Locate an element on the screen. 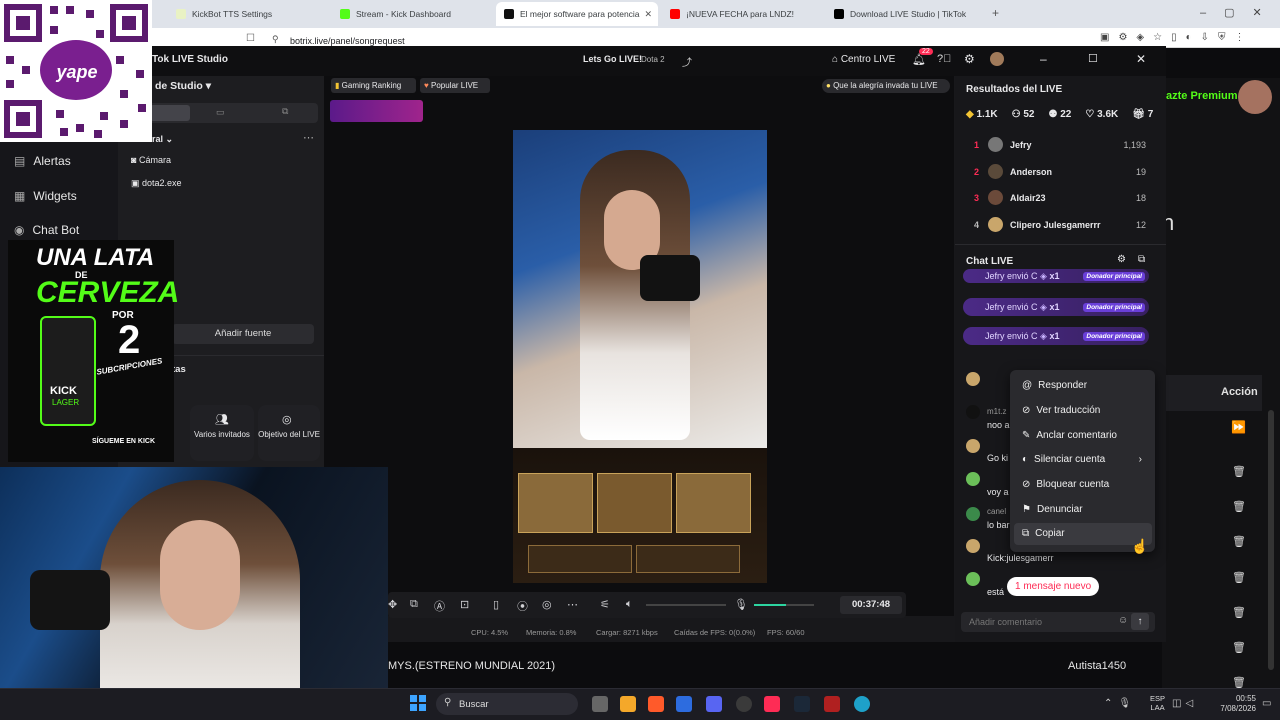 This screenshot has width=1280, height=720. more-options-icon: ⋯ is located at coordinates (572, 604).